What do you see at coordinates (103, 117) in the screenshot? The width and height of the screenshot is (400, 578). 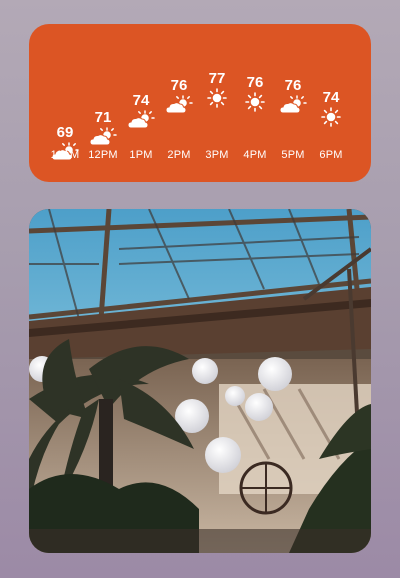 I see `temperature: 71` at bounding box center [103, 117].